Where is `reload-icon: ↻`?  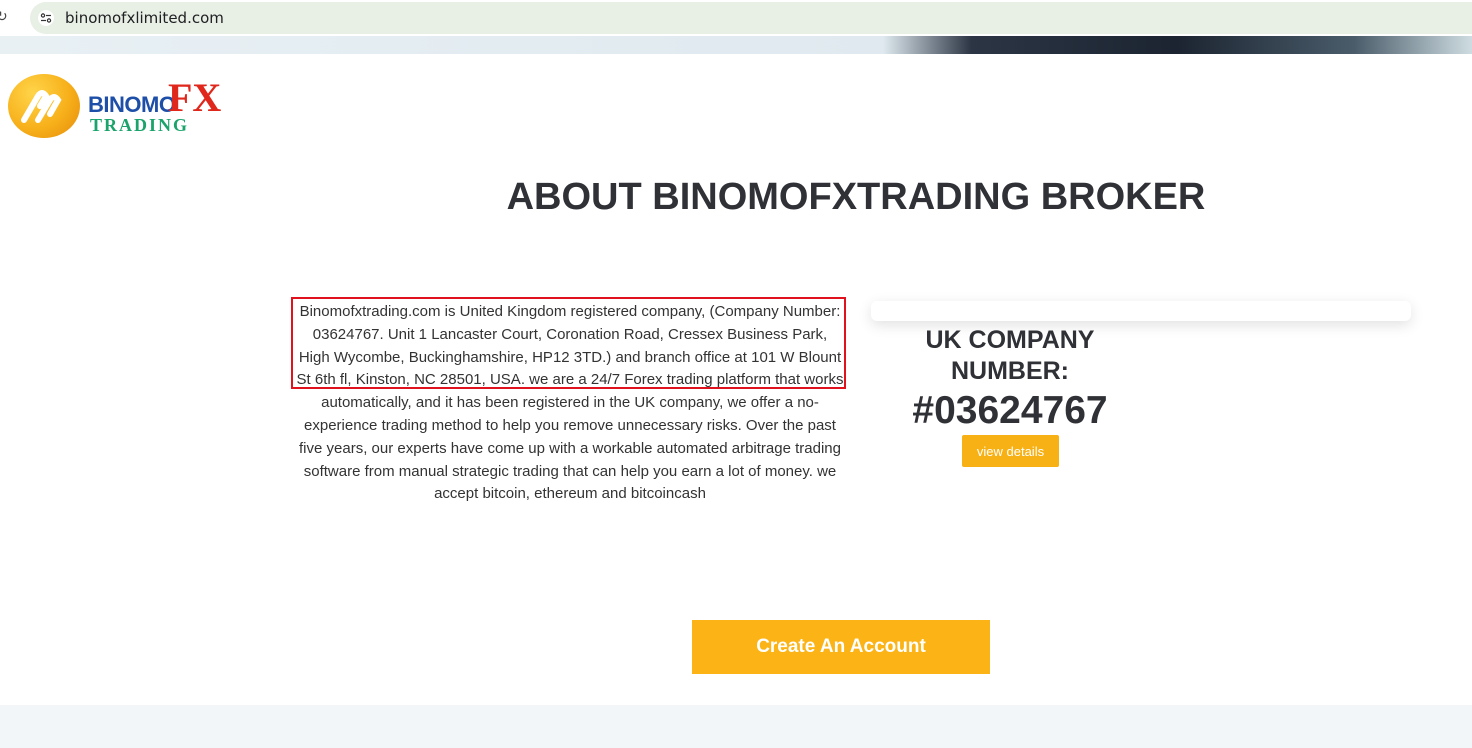 reload-icon: ↻ is located at coordinates (5, 16).